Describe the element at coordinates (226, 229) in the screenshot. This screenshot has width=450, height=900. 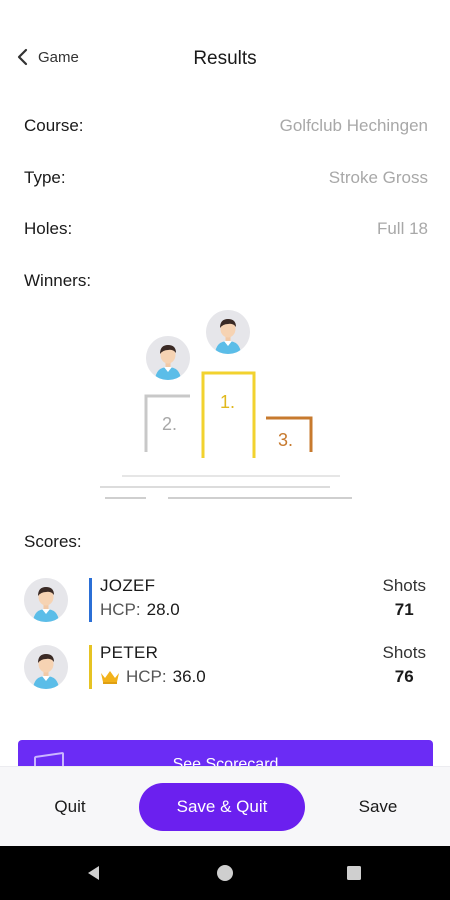
I see `holes-row: Holes: Full 18` at that location.